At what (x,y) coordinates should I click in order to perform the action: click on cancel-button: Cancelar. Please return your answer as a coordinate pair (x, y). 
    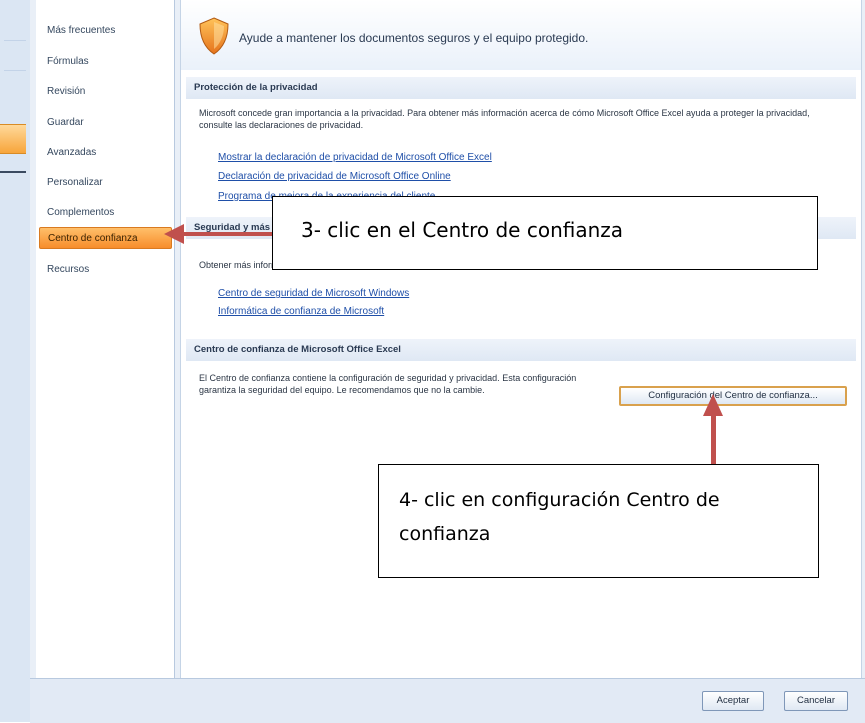
    Looking at the image, I should click on (816, 701).